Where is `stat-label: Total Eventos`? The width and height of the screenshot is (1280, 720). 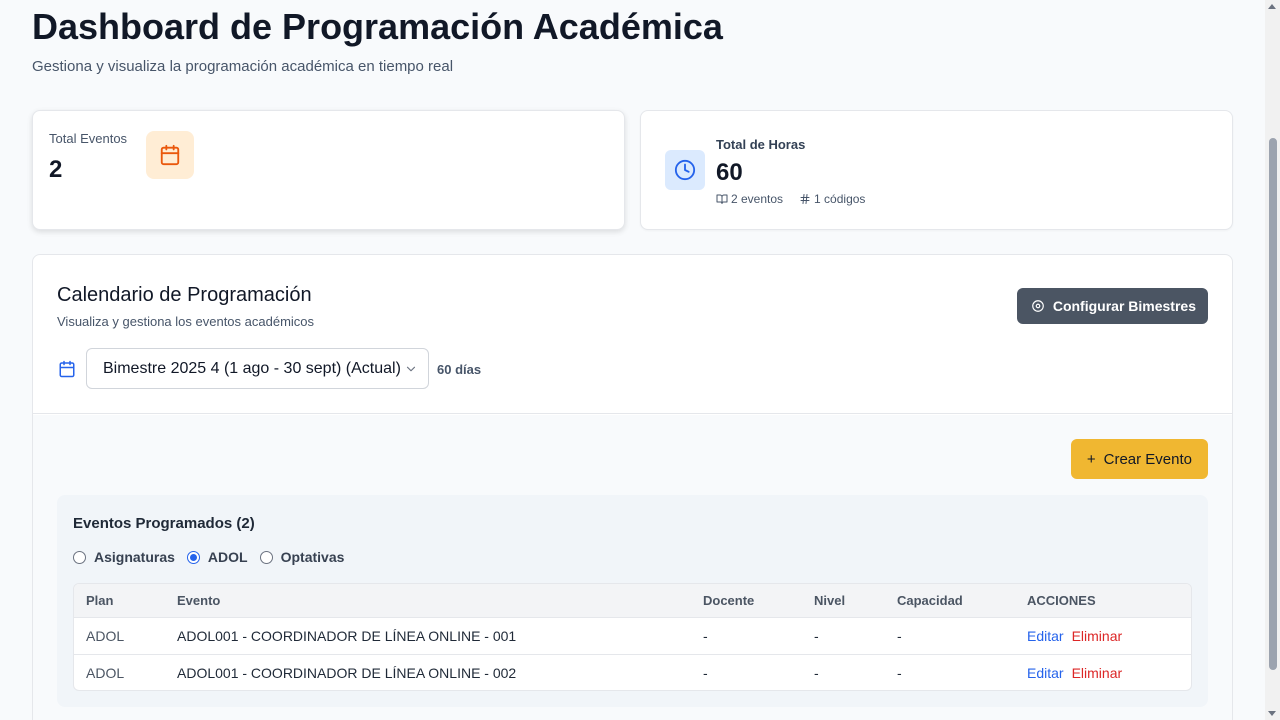
stat-label: Total Eventos is located at coordinates (88, 138).